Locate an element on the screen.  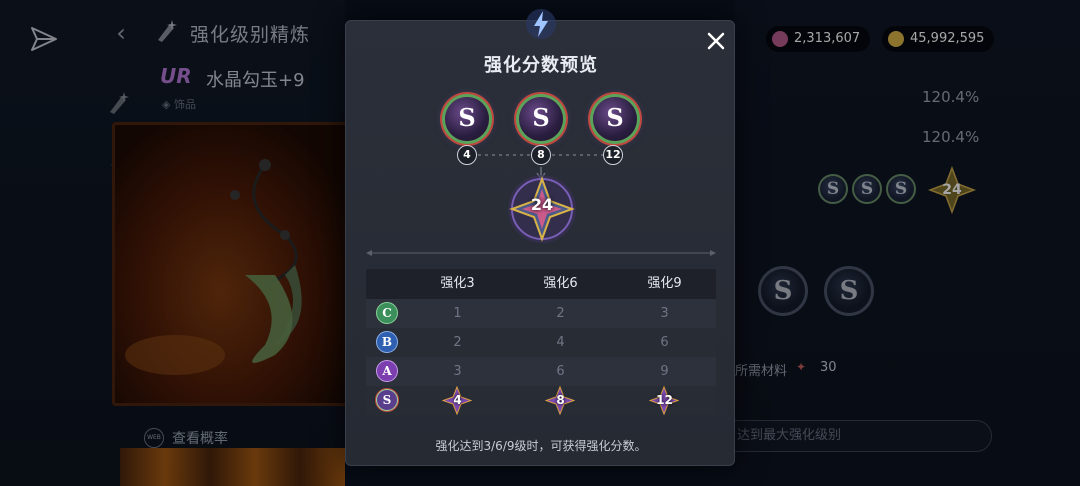
step-number: 8 is located at coordinates (541, 155).